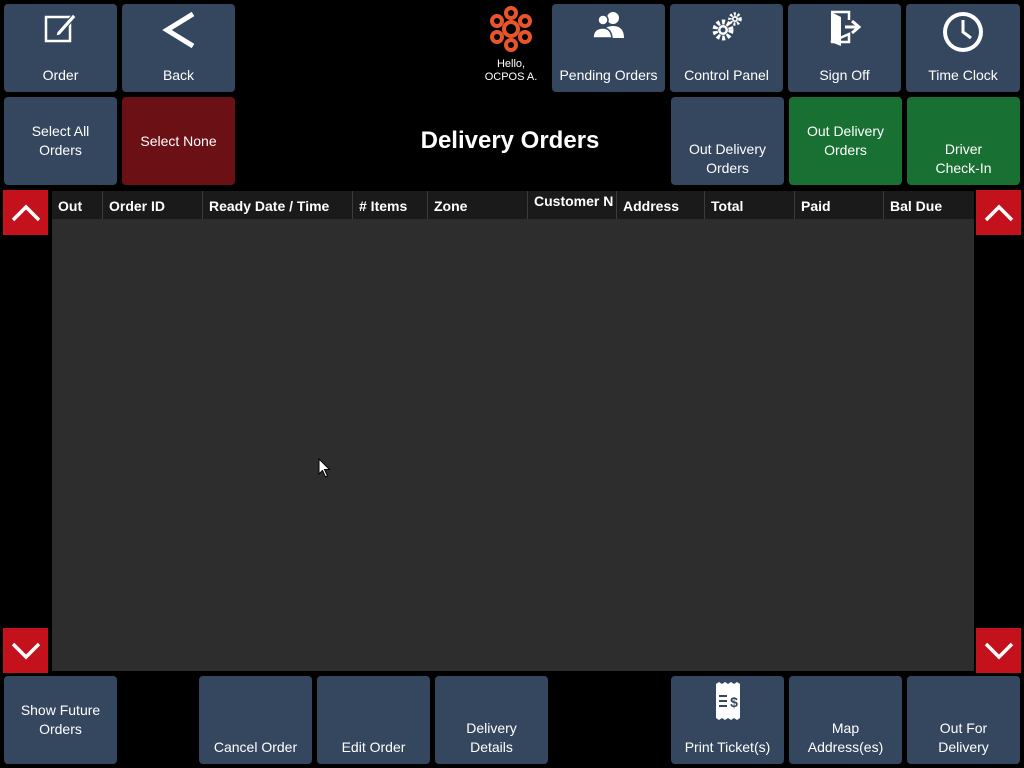  What do you see at coordinates (77, 205) in the screenshot?
I see `column-header-out: Out` at bounding box center [77, 205].